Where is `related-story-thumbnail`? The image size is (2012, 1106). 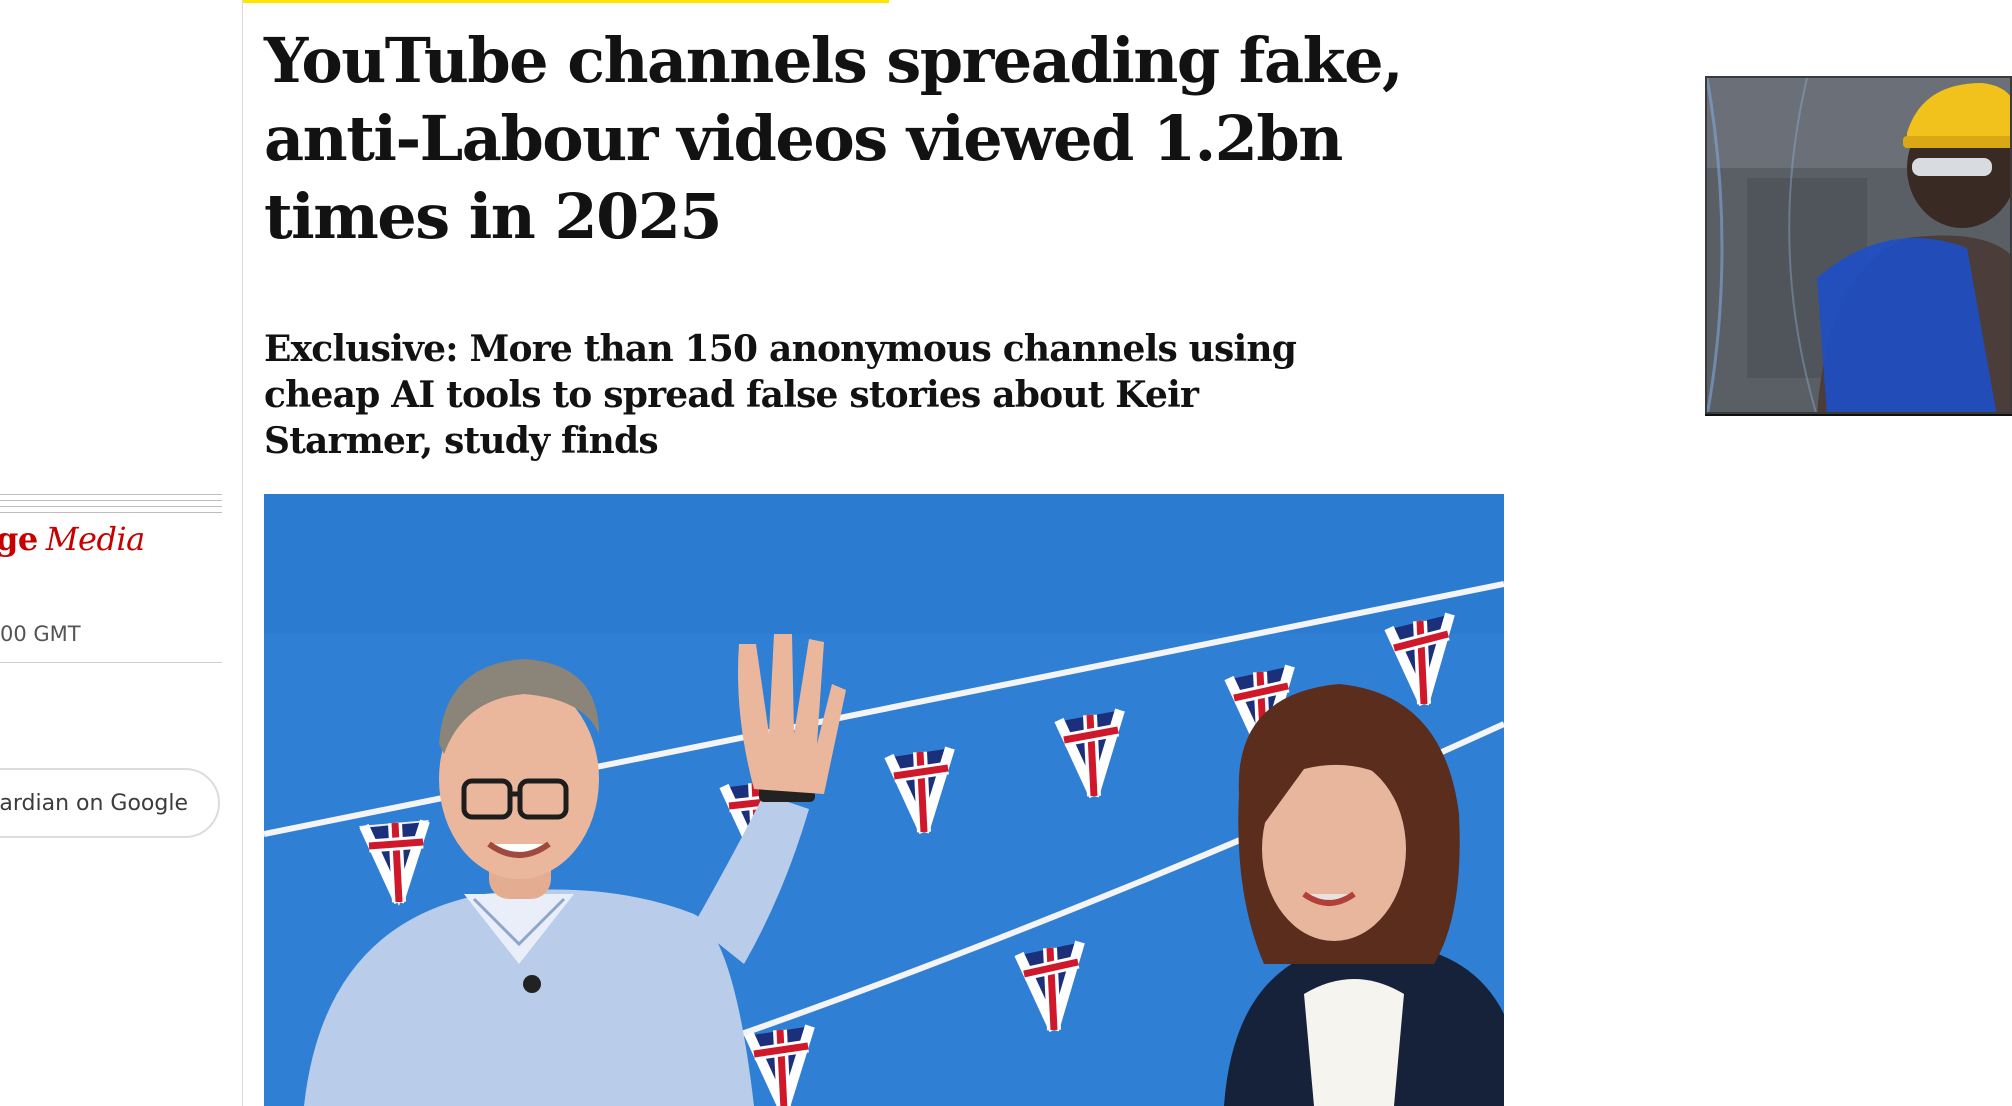 related-story-thumbnail is located at coordinates (1858, 245).